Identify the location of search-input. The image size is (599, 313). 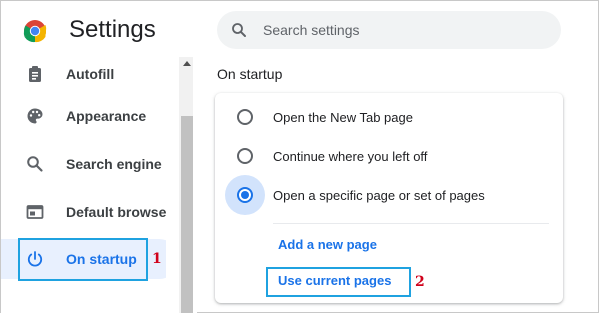
(403, 30).